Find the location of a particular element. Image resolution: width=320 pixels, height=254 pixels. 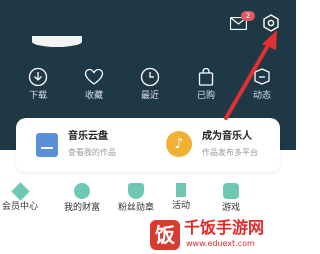

watermark: 饭 千饭手游网 www.eduext.com is located at coordinates (223, 236).